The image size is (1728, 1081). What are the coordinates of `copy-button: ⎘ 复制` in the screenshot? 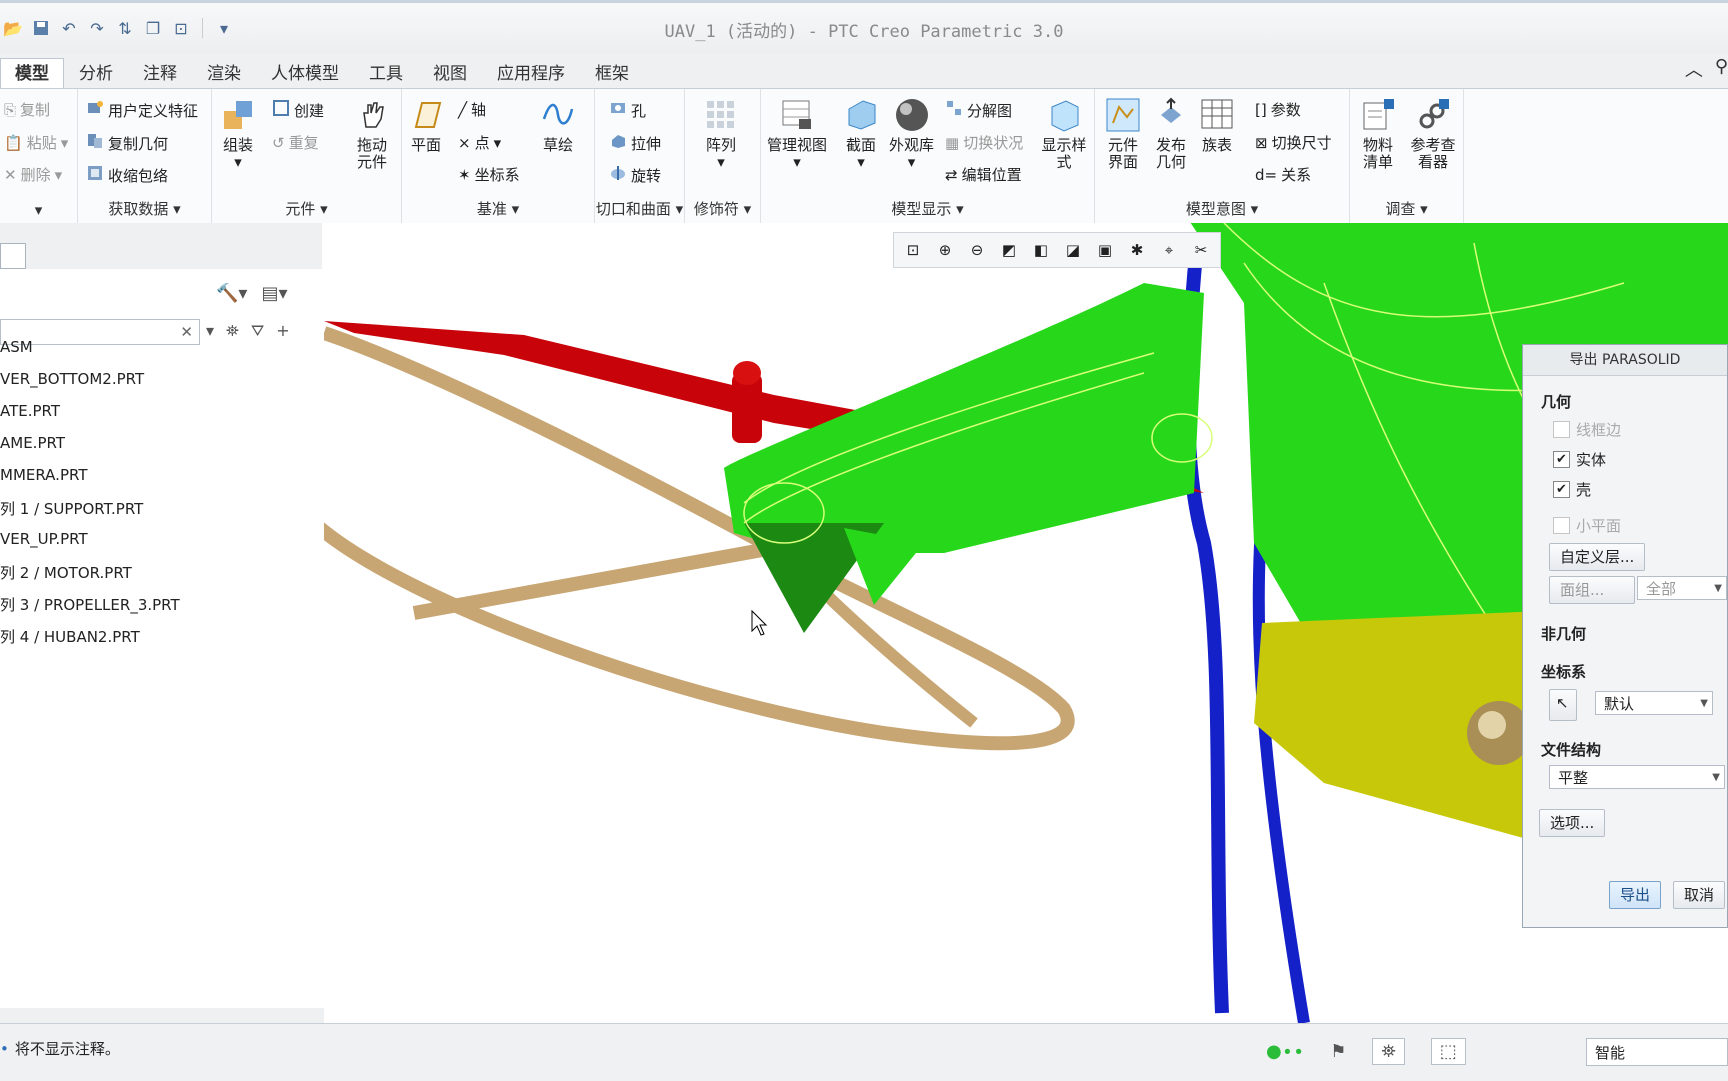 It's located at (27, 109).